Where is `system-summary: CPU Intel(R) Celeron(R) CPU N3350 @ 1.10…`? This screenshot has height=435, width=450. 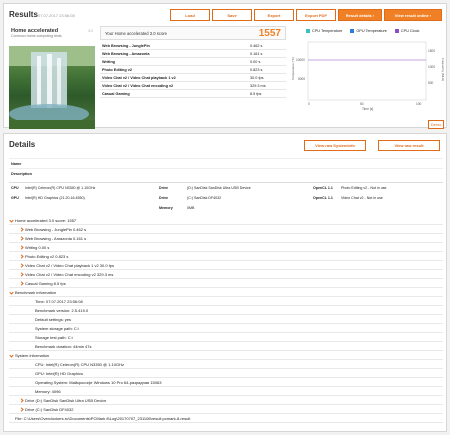
system-summary: CPU Intel(R) Celeron(R) CPU N3350 @ 1.10… is located at coordinates (226, 196).